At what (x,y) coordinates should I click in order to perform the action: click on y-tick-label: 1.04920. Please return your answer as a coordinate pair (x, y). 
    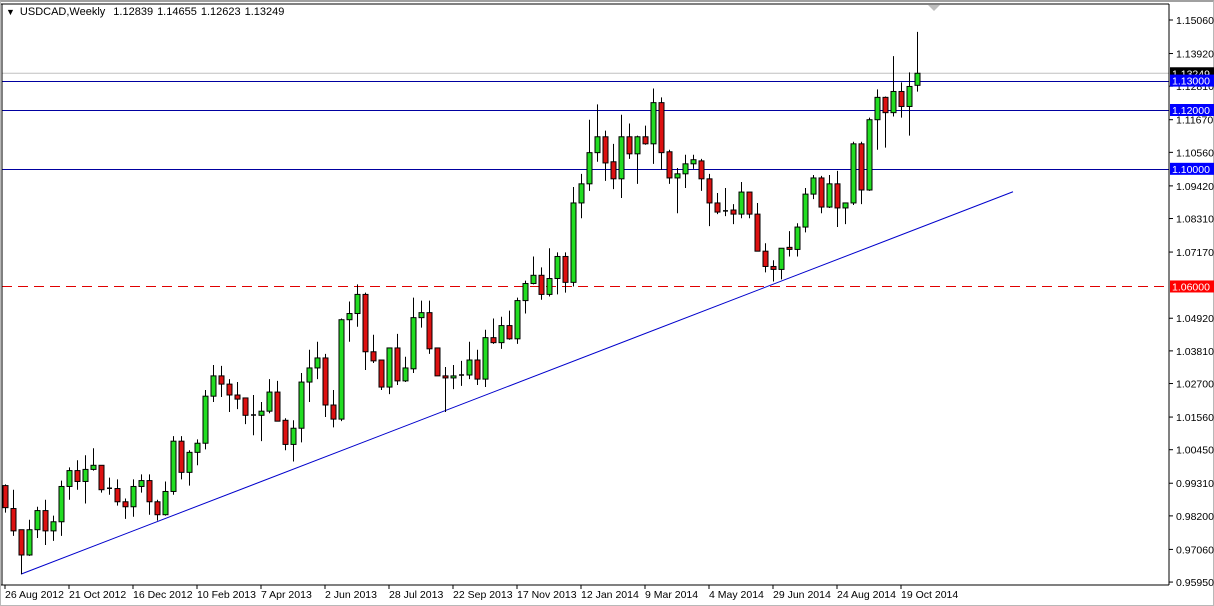
    Looking at the image, I should click on (1195, 319).